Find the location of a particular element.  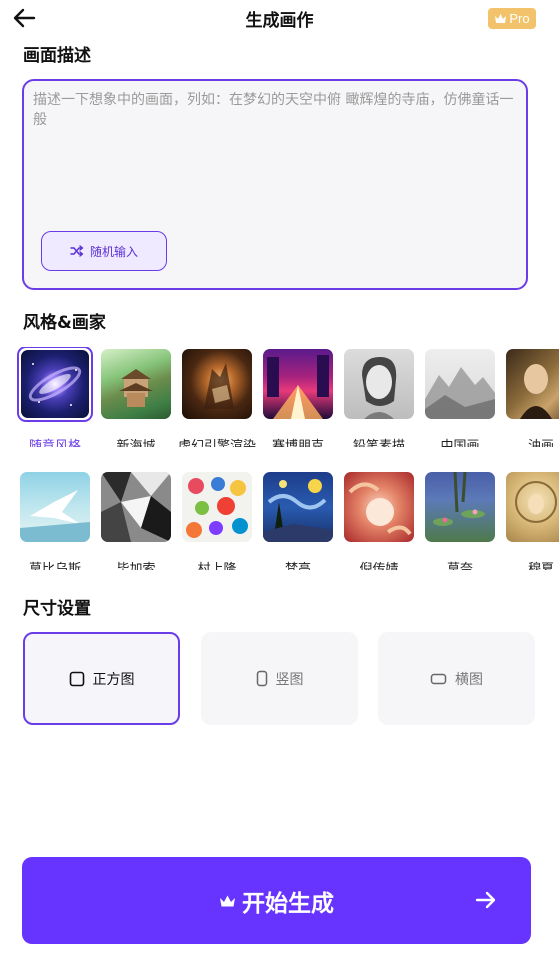

style-label: 倪传婧 is located at coordinates (379, 566).